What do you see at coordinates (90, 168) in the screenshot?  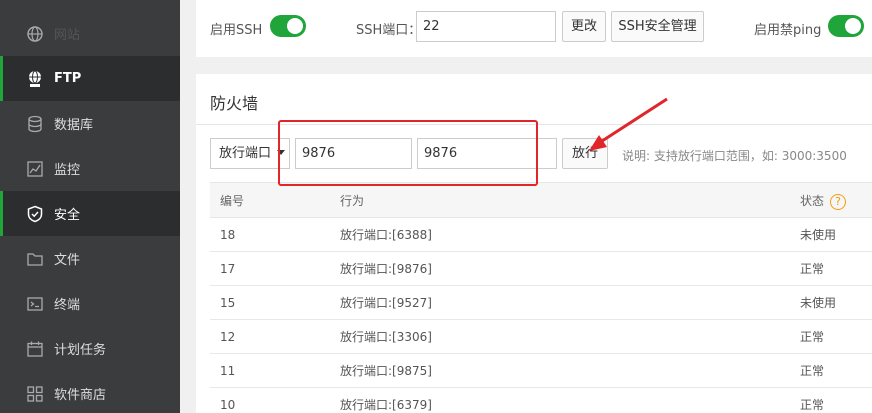 I see `sidebar-item-monitor: 监控` at bounding box center [90, 168].